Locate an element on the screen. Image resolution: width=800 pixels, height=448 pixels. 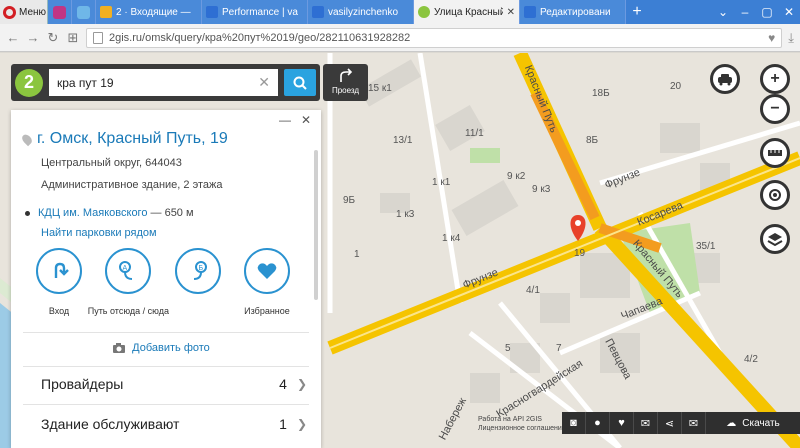
svg-text: Б is located at coordinates (200, 268).